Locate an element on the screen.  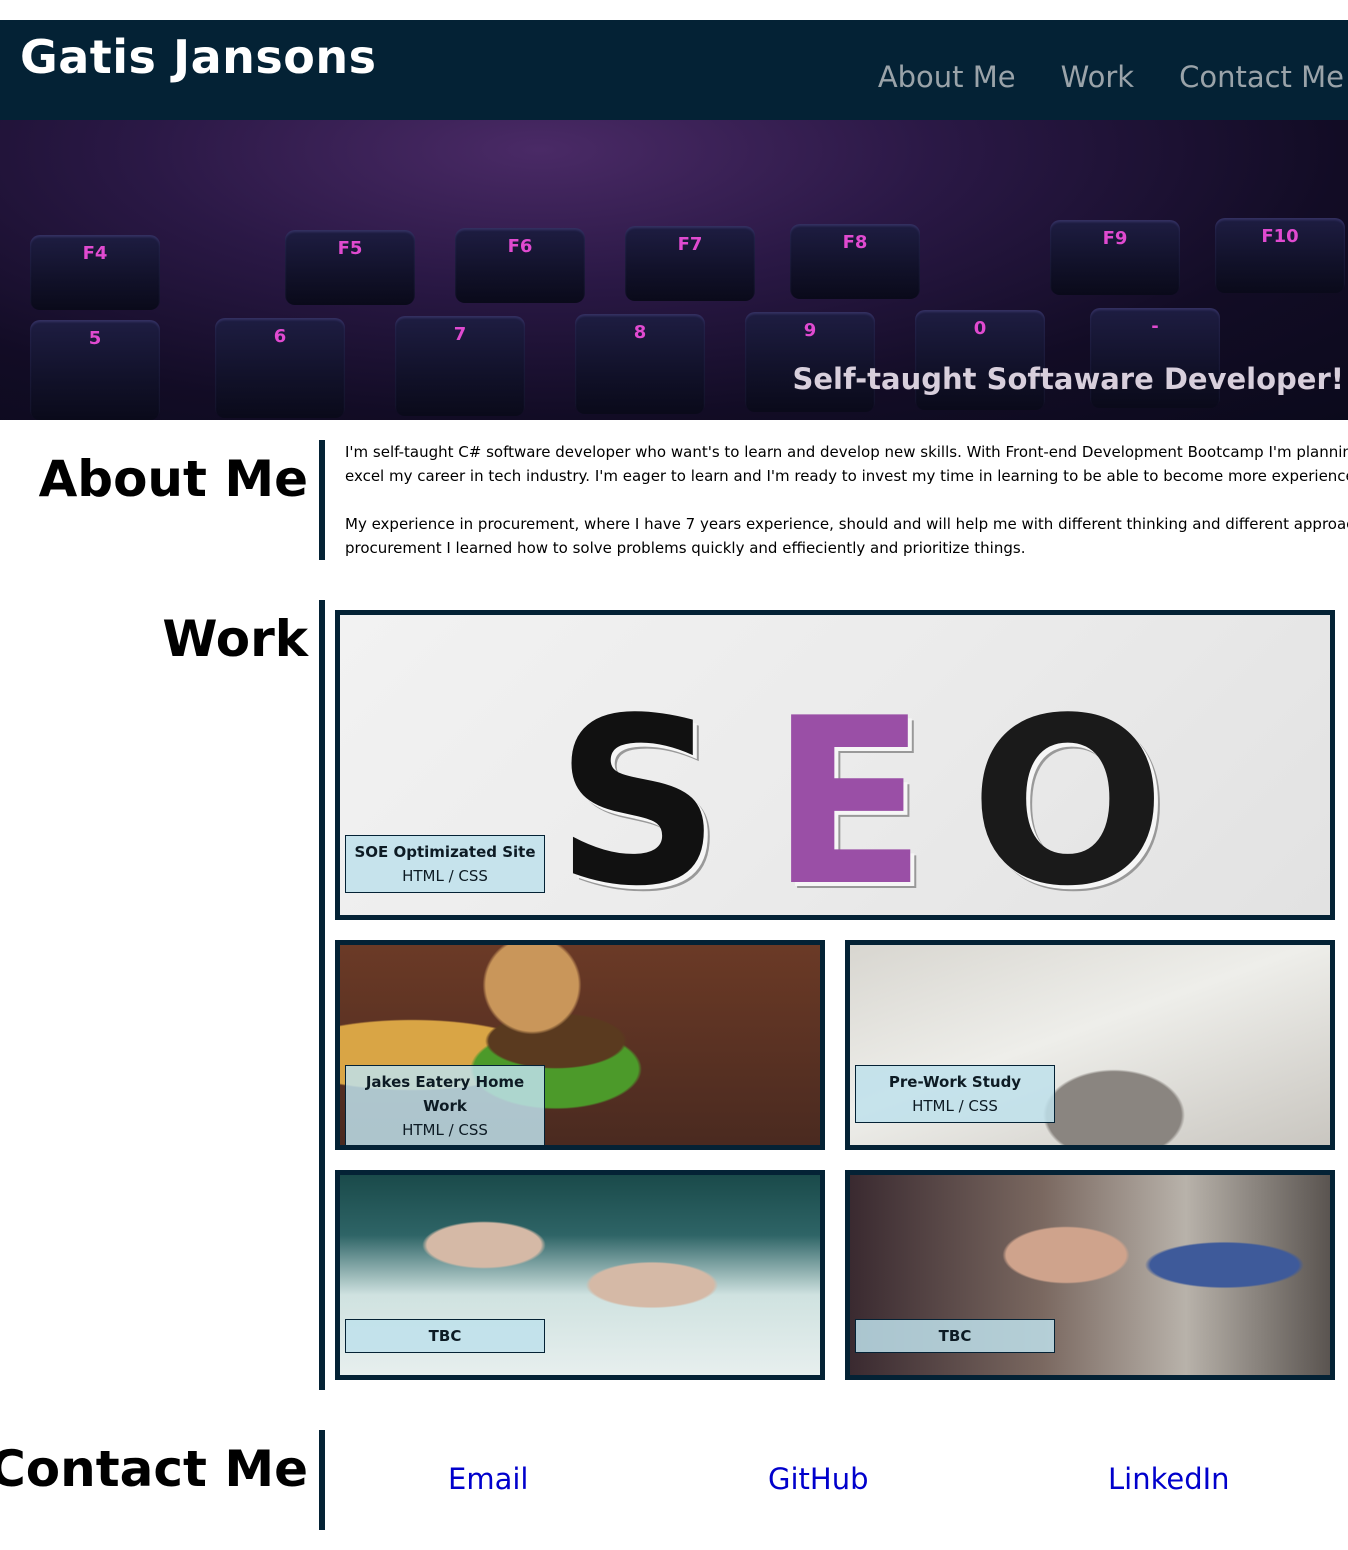
key-glyph: 9 is located at coordinates (810, 330).